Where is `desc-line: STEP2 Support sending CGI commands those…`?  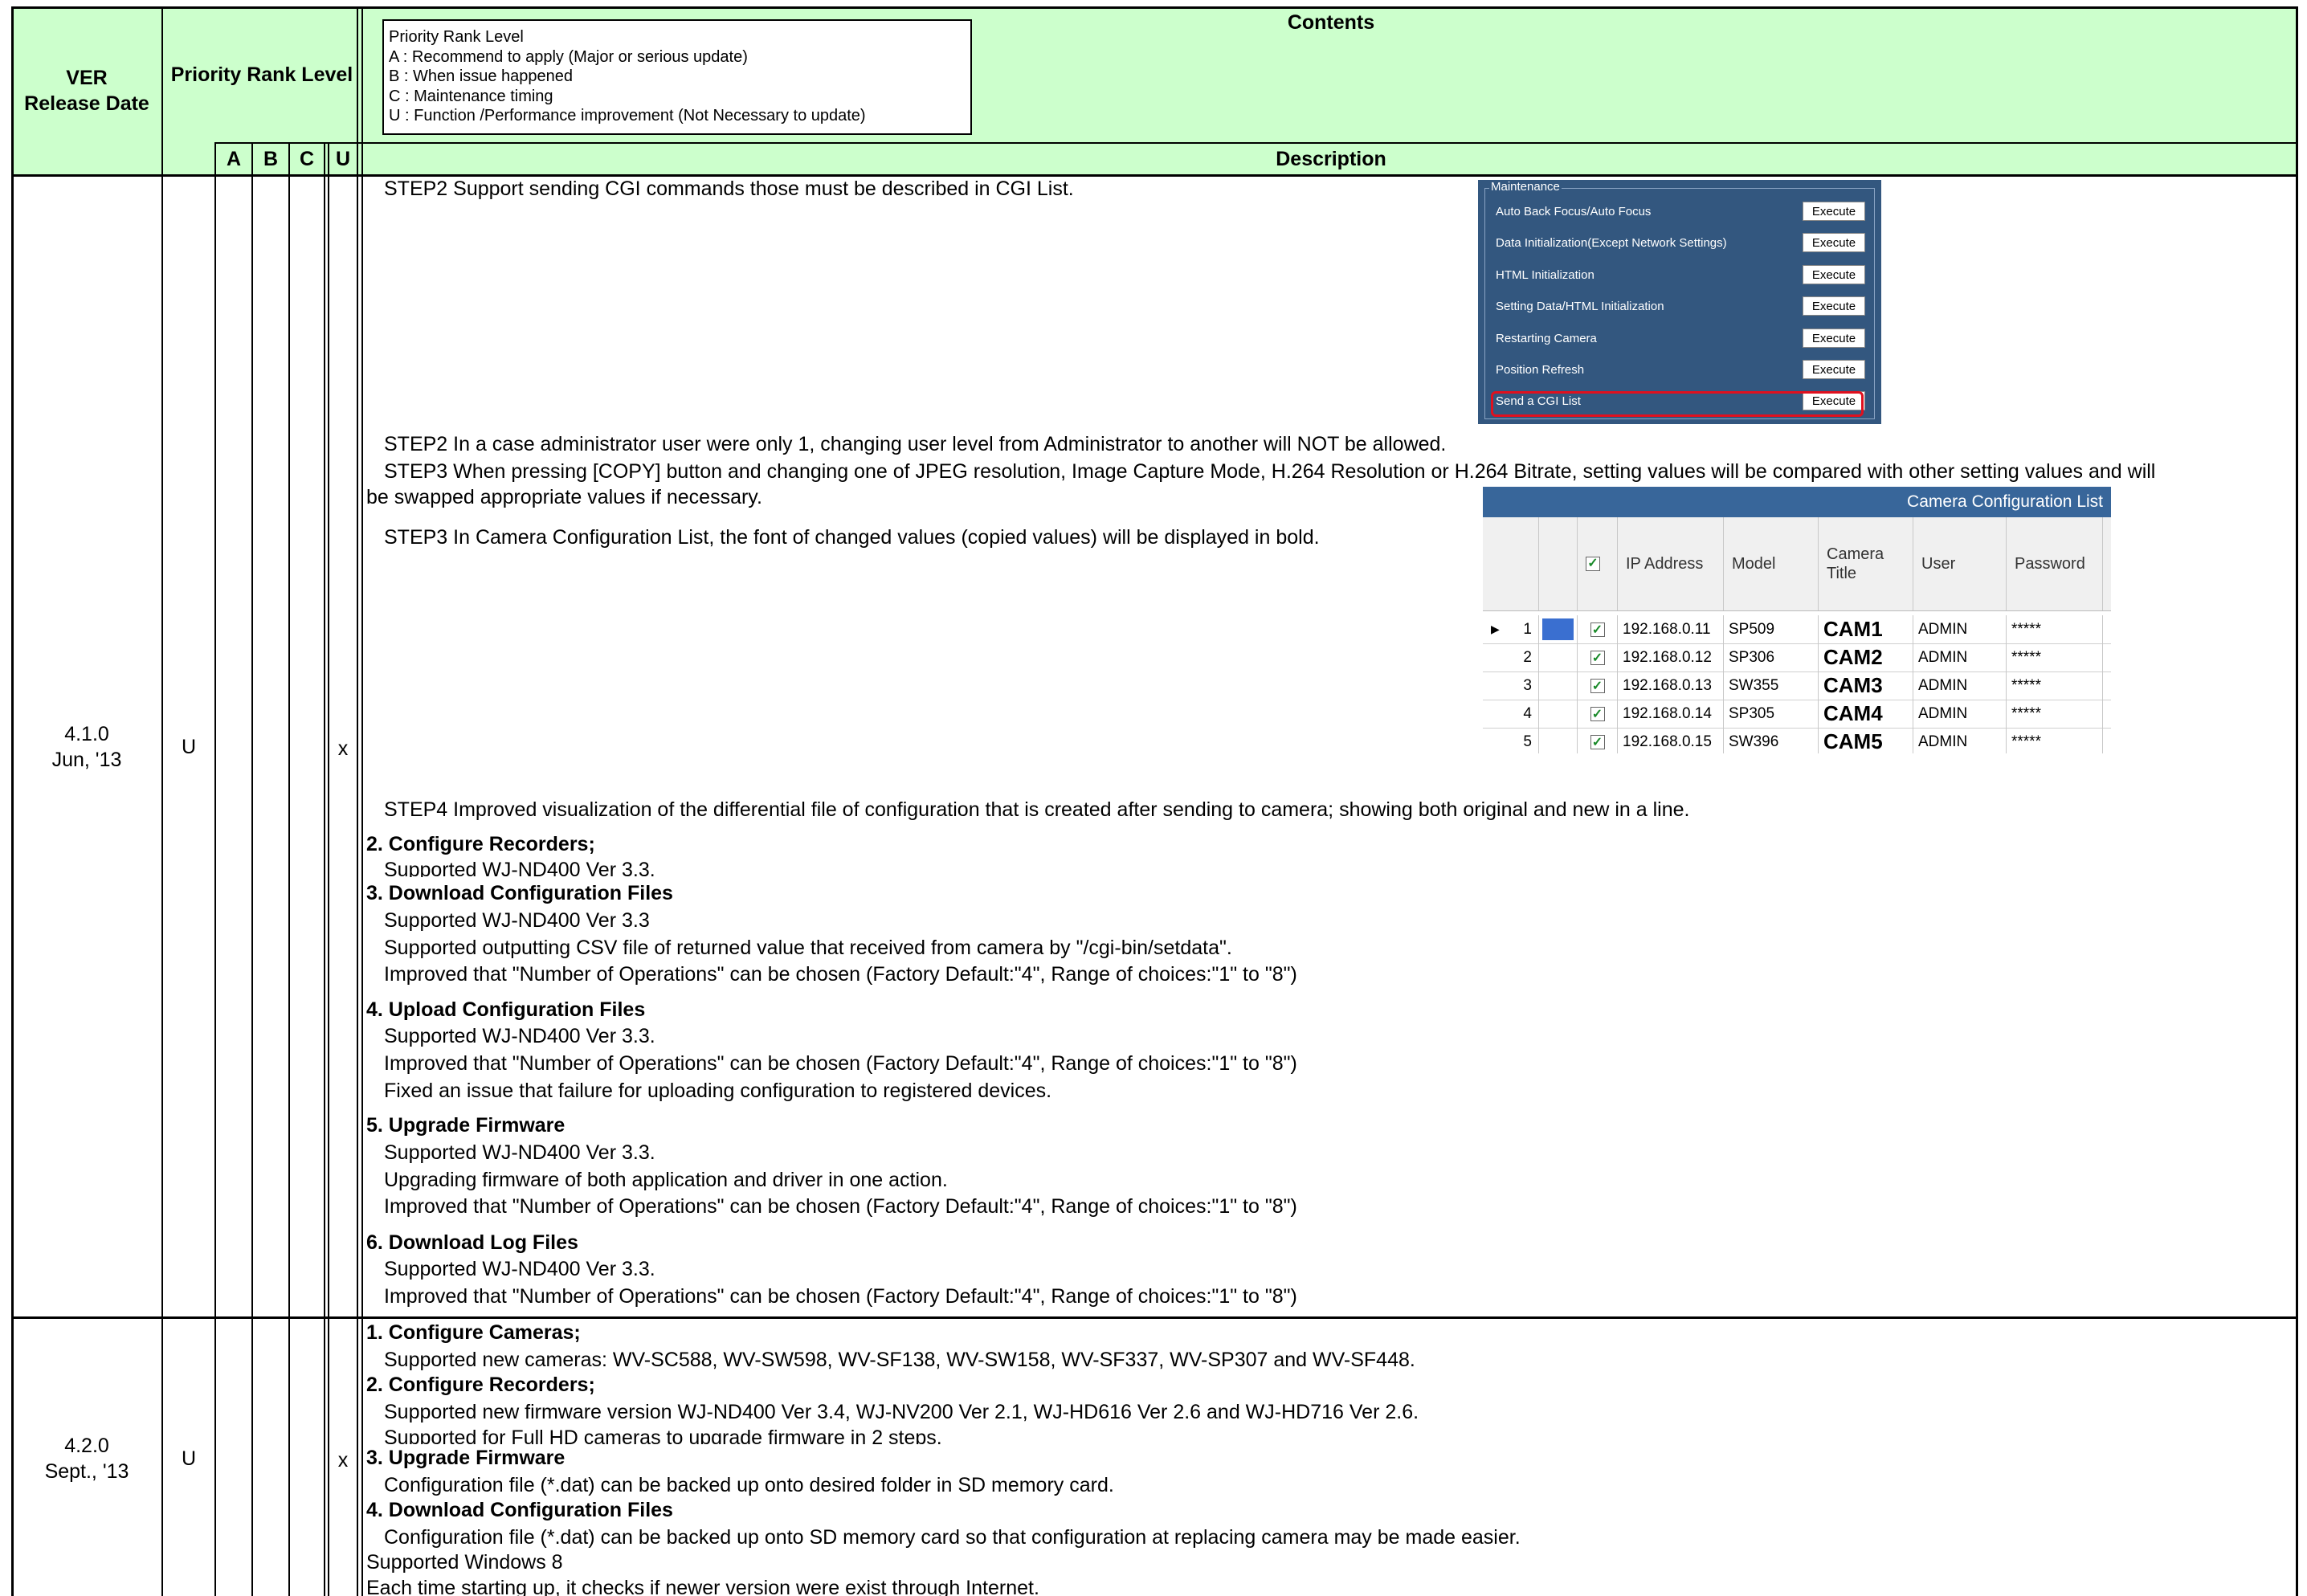 desc-line: STEP2 Support sending CGI commands those… is located at coordinates (729, 189).